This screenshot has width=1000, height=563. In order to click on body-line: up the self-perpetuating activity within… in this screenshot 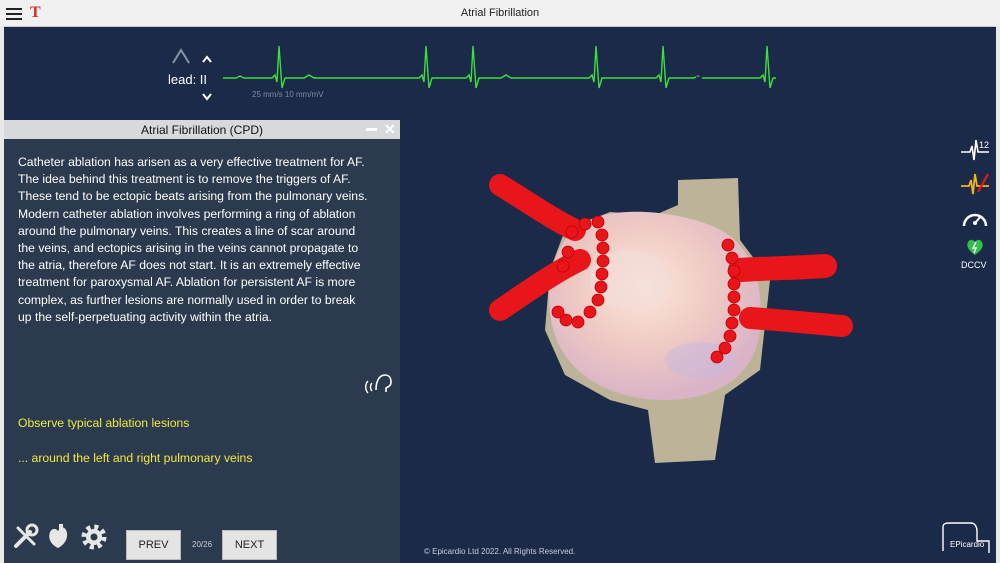, I will do `click(145, 316)`.